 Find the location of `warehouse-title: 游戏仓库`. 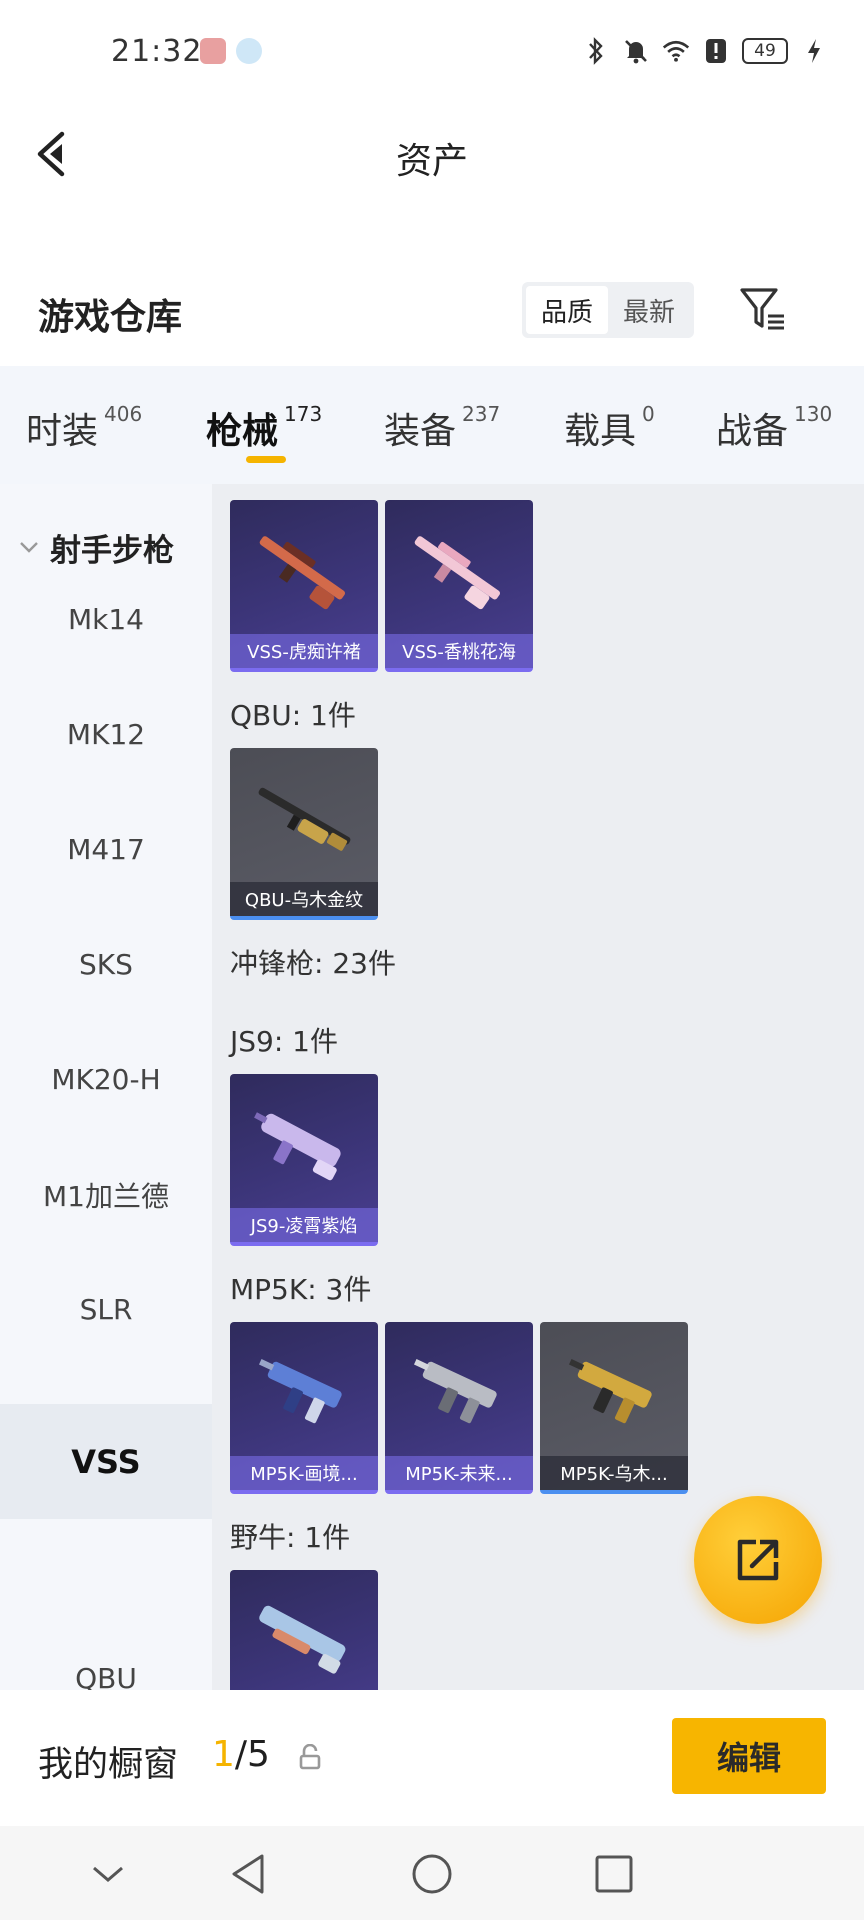

warehouse-title: 游戏仓库 is located at coordinates (110, 317).